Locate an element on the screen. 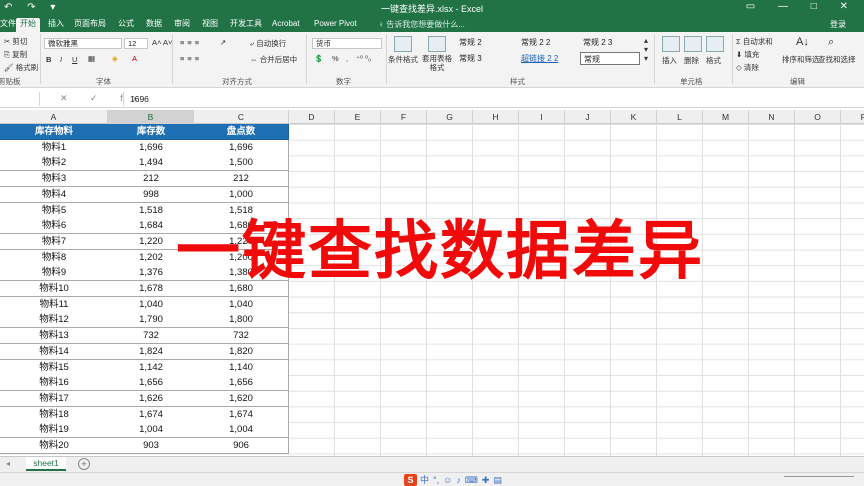 The image size is (864, 486). material-cell: 物料10 is located at coordinates (54, 289).